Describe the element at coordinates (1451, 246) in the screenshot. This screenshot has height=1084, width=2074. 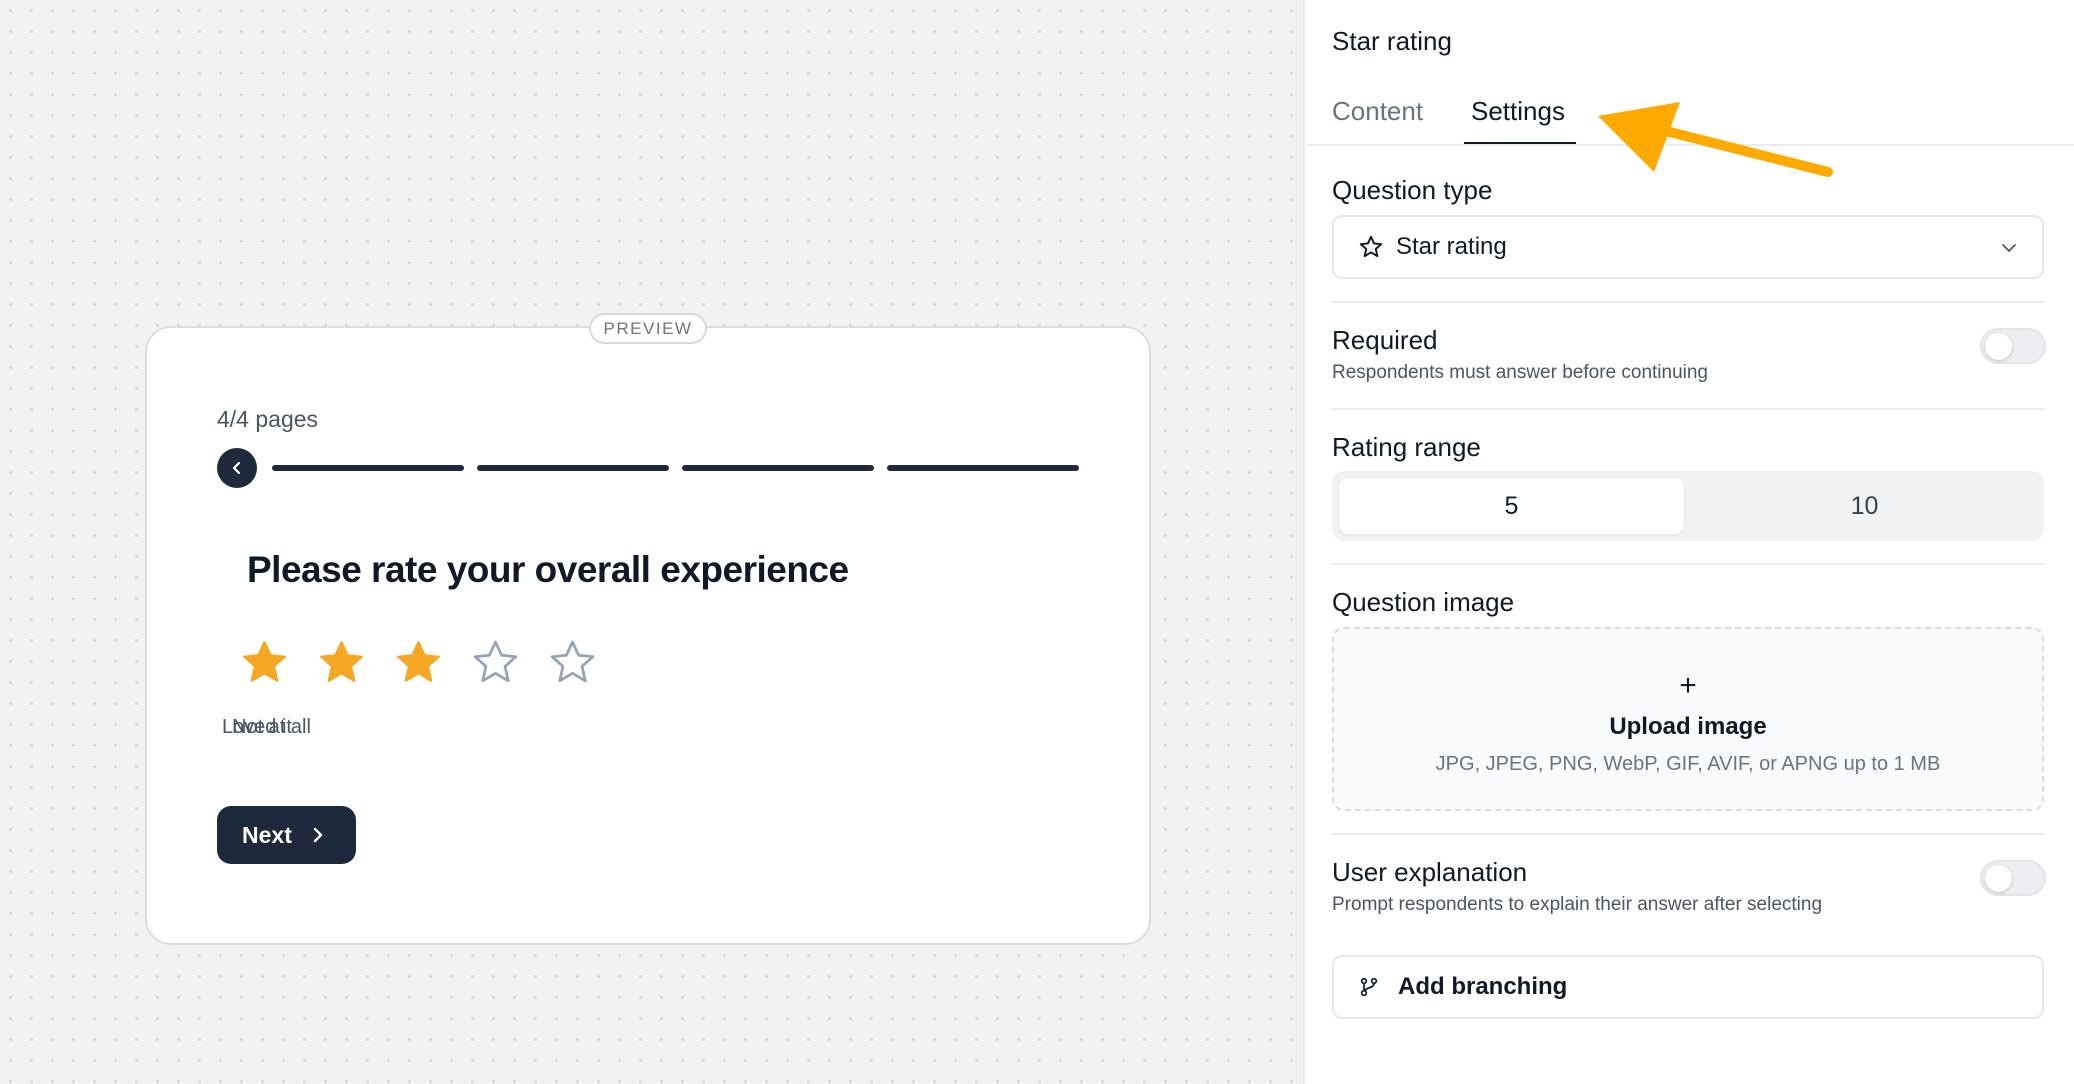
I see `question-type-value: Star rating` at that location.